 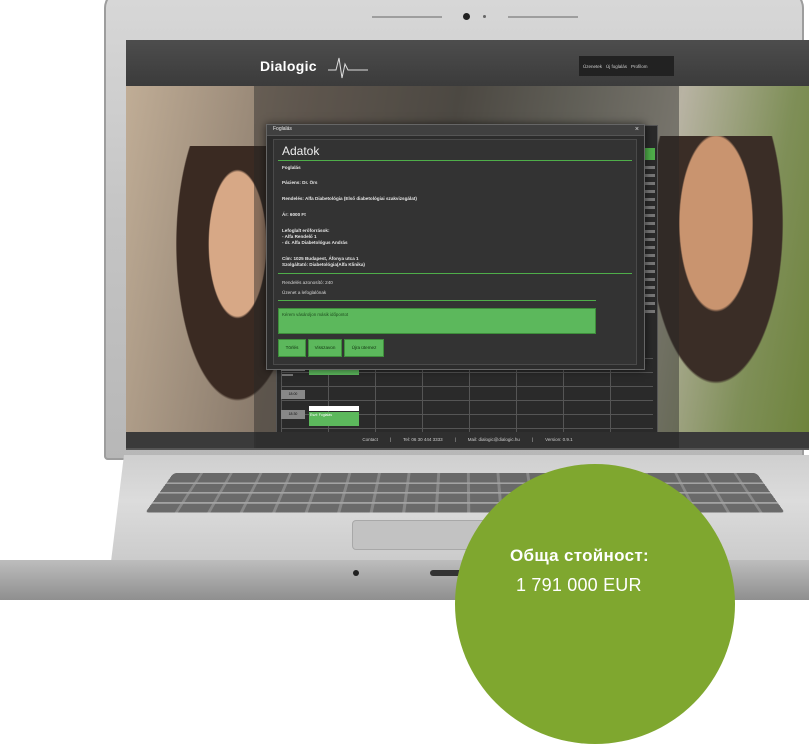 I want to click on power-led, so click(x=356, y=573).